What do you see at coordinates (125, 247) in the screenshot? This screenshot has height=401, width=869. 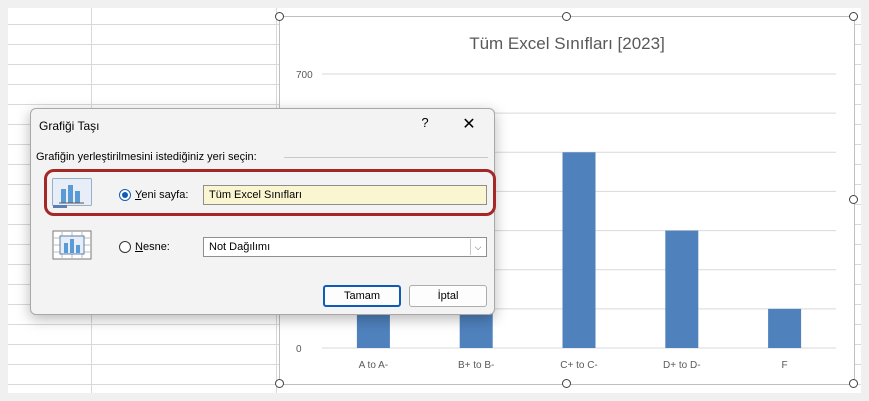 I see `object-radio` at bounding box center [125, 247].